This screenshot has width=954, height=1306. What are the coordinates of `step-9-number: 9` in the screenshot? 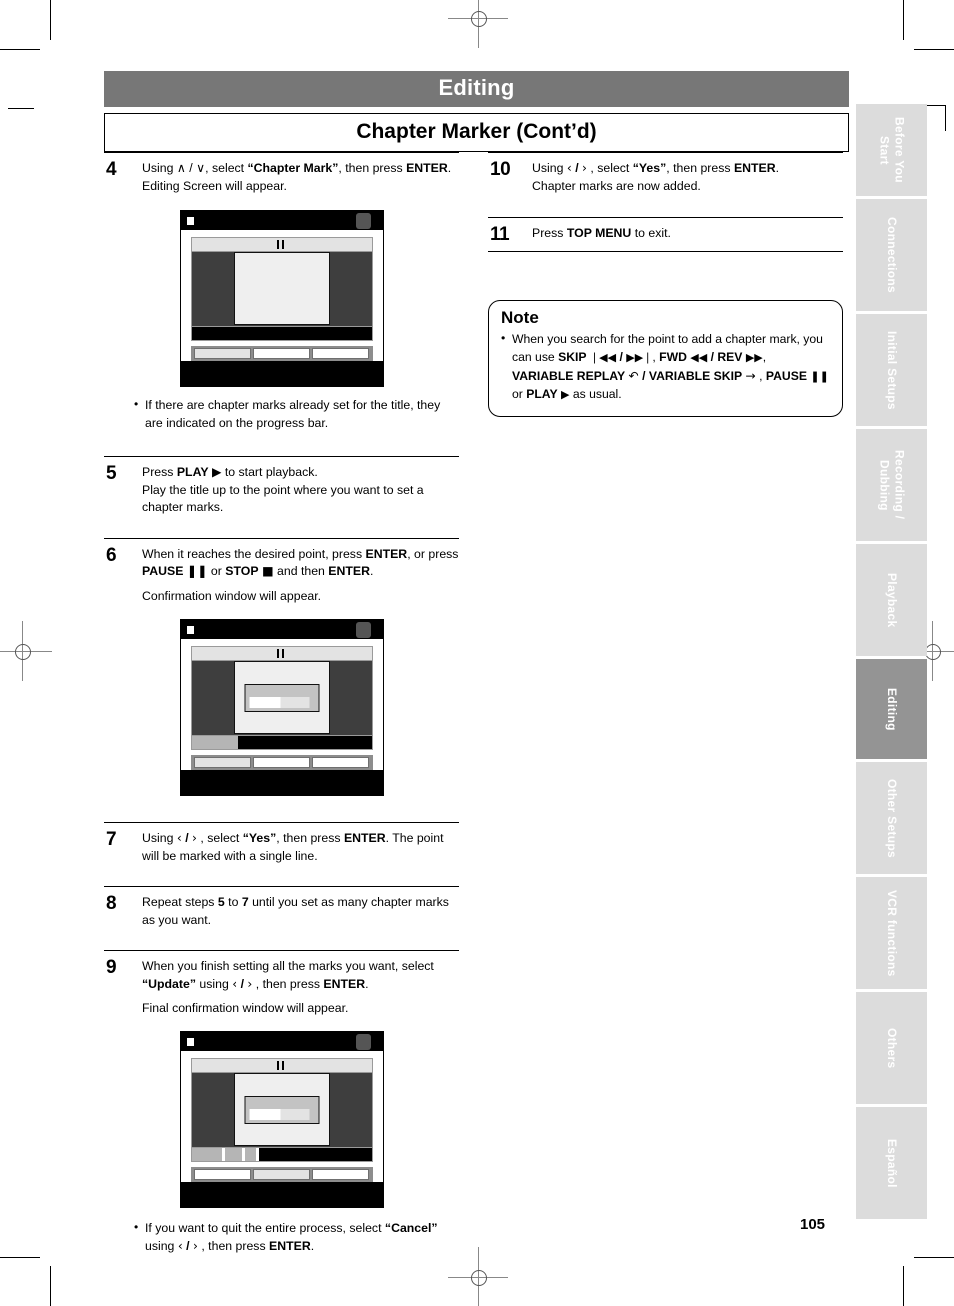 It's located at (111, 968).